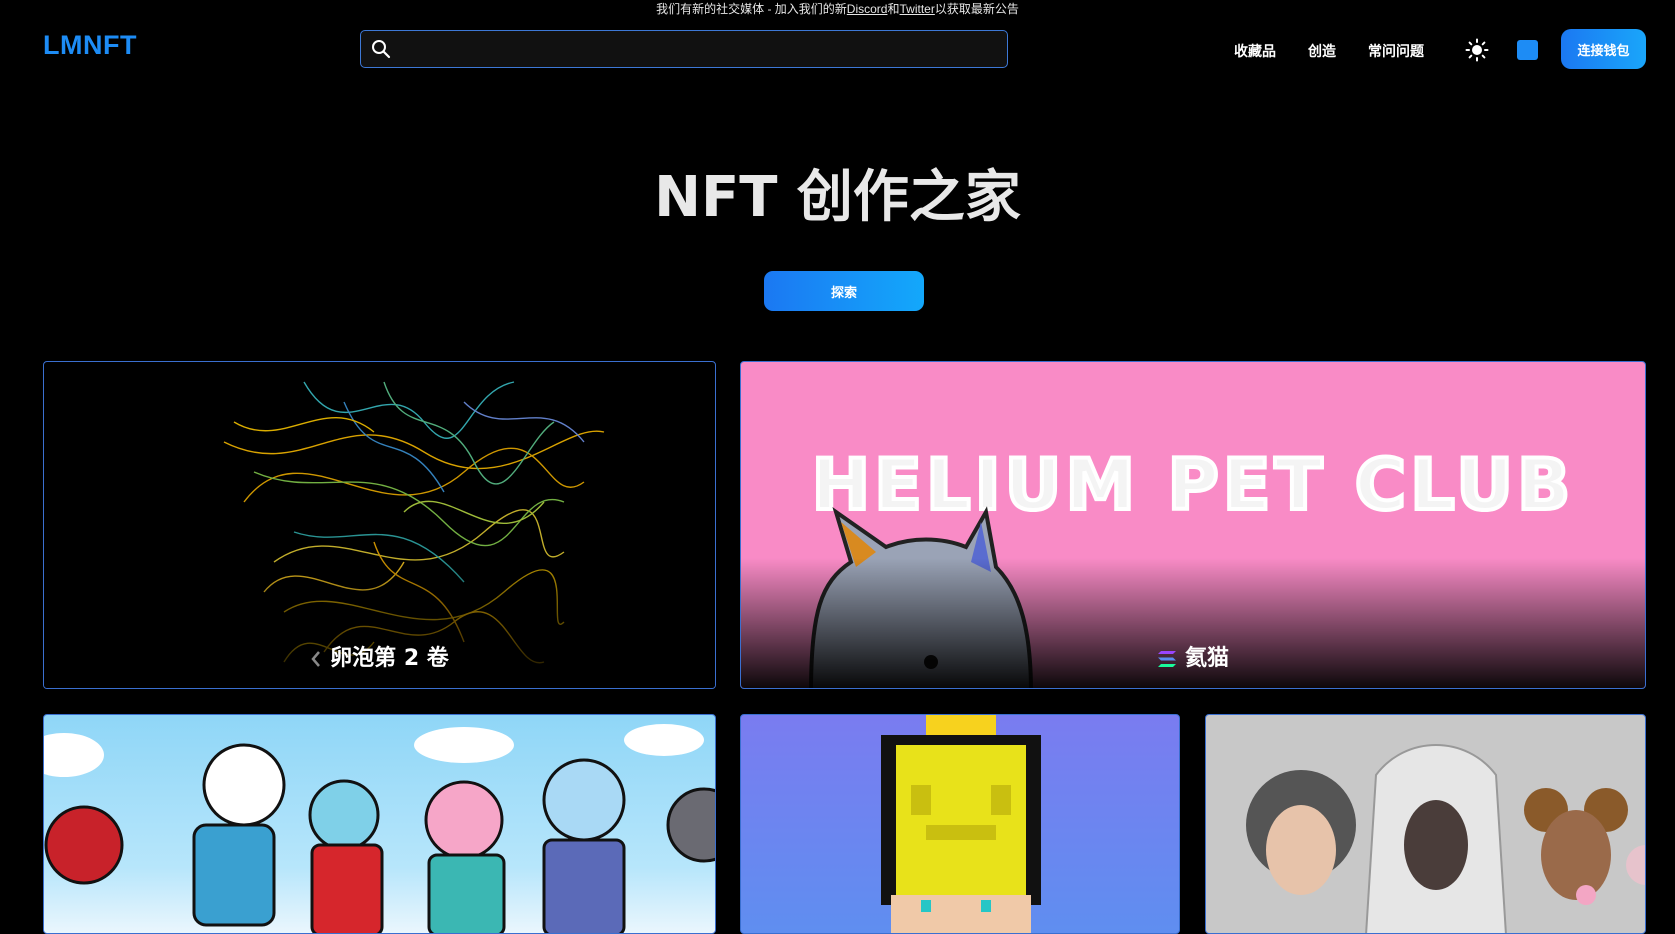  I want to click on chevron-left-icon, so click(316, 659).